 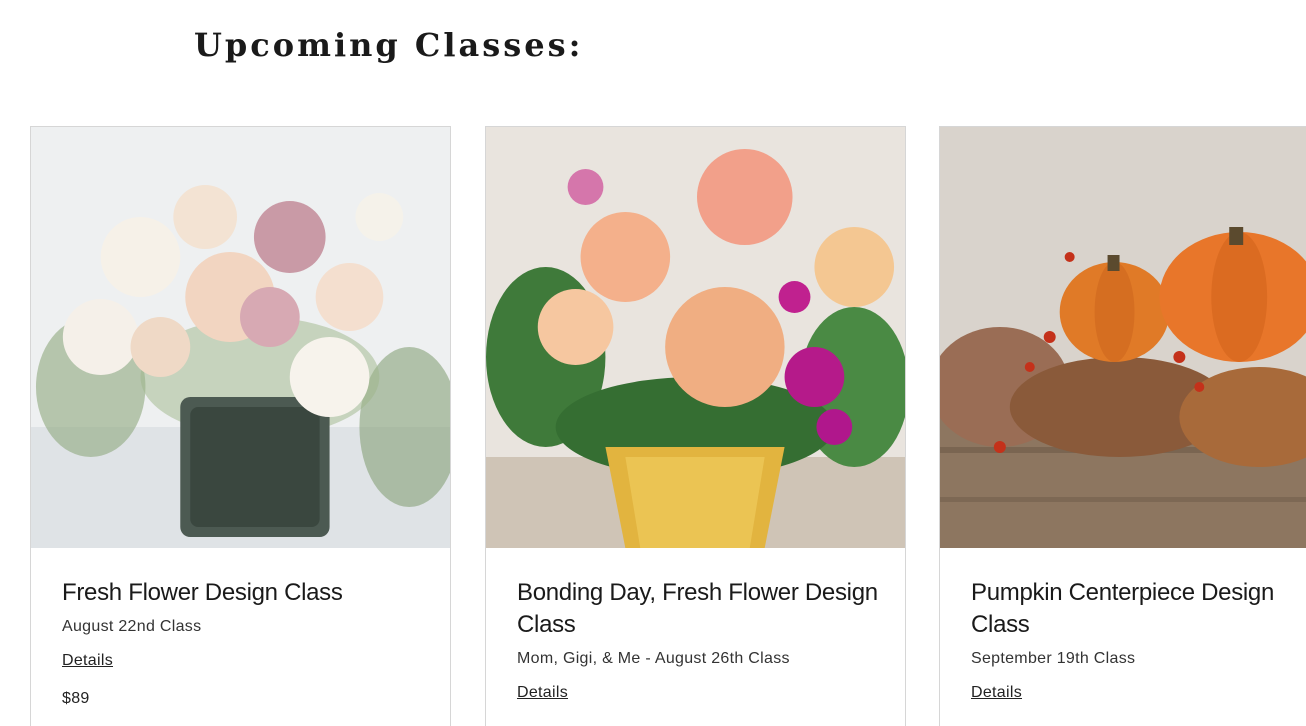 I want to click on class-title: Pumpkin Centerpiece Design Class, so click(x=1135, y=609).